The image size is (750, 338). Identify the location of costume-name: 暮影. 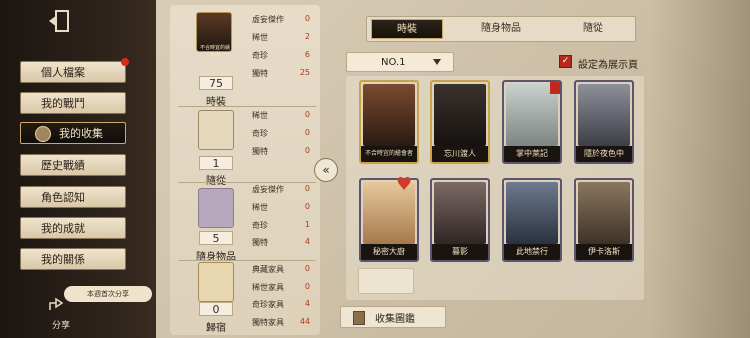
(460, 252).